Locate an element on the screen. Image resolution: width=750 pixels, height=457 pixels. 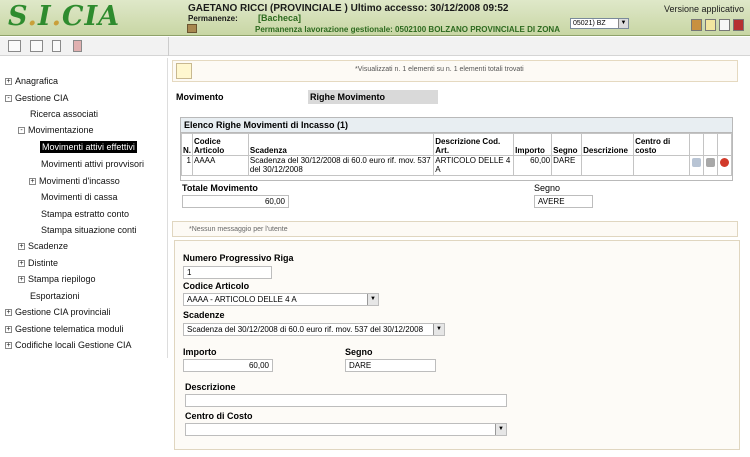
mail-icon is located at coordinates (724, 25).